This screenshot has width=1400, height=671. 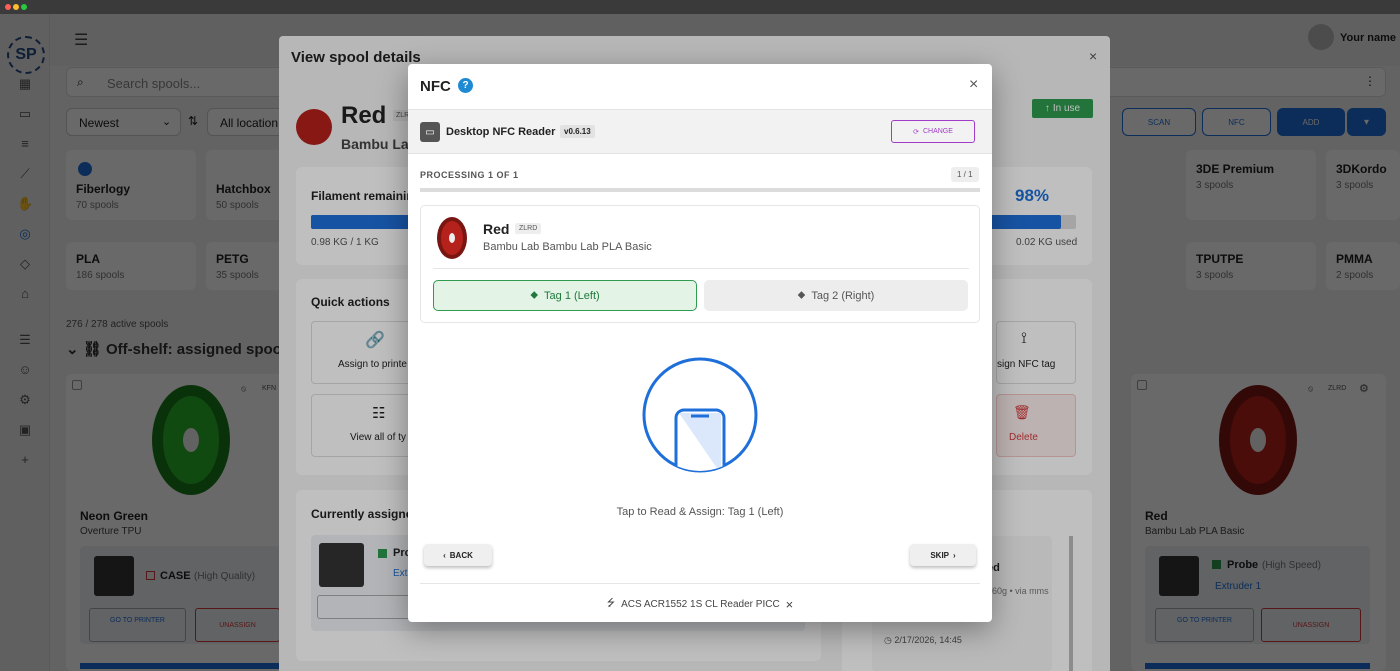 What do you see at coordinates (501, 132) in the screenshot?
I see `reader-name: Desktop NFC Reader` at bounding box center [501, 132].